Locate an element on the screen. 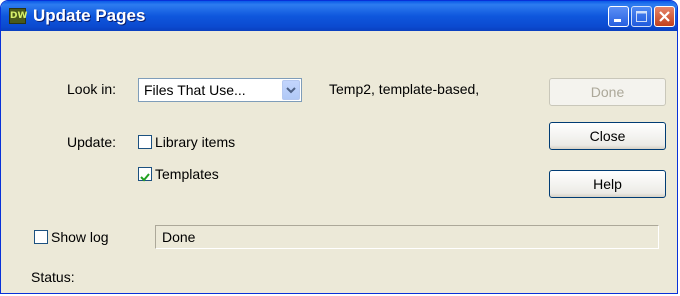 The height and width of the screenshot is (296, 680). window-title: Update Pages is located at coordinates (89, 15).